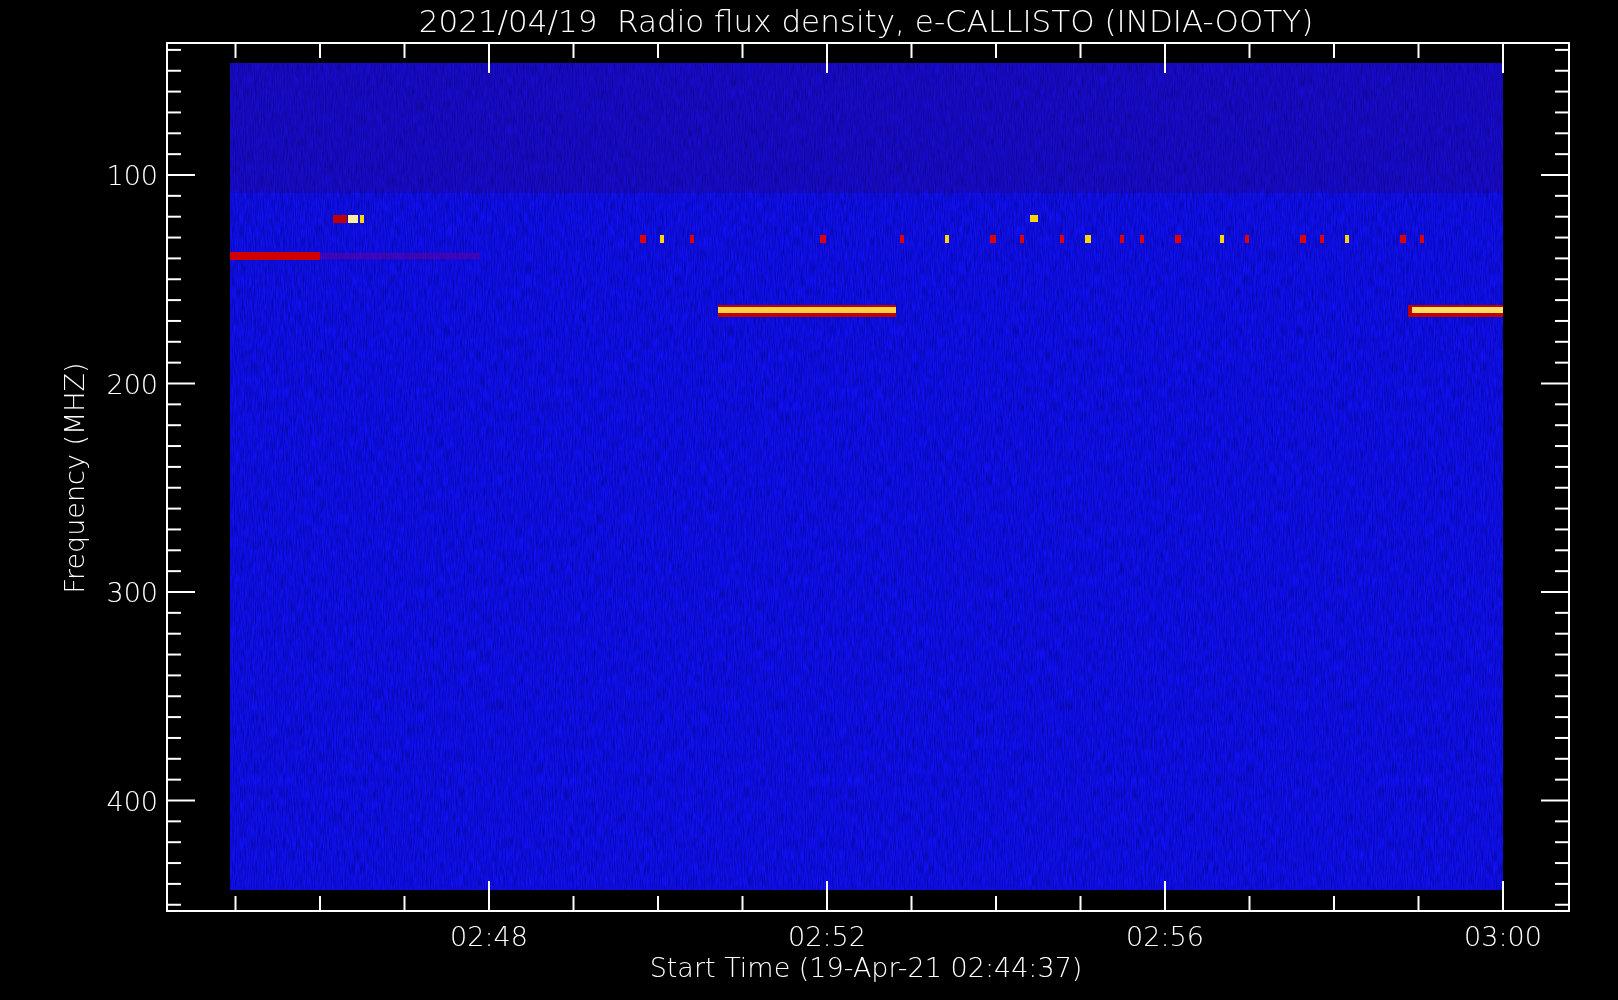 This screenshot has height=1000, width=1618. Describe the element at coordinates (489, 936) in the screenshot. I see `tick-label: 02:48` at that location.